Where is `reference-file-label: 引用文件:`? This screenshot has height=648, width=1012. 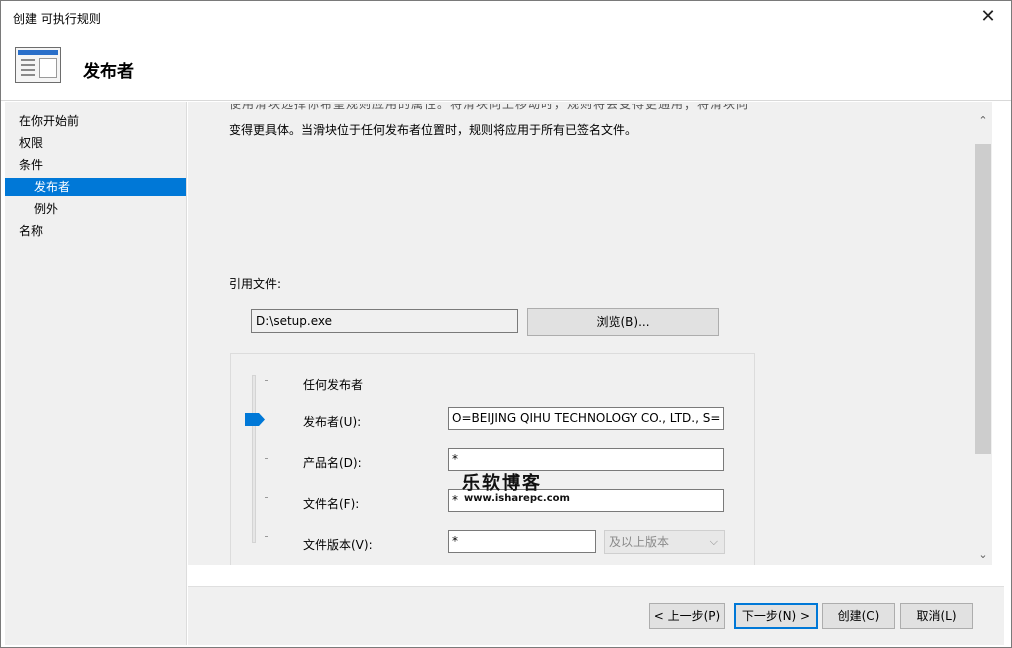 reference-file-label: 引用文件: is located at coordinates (255, 284).